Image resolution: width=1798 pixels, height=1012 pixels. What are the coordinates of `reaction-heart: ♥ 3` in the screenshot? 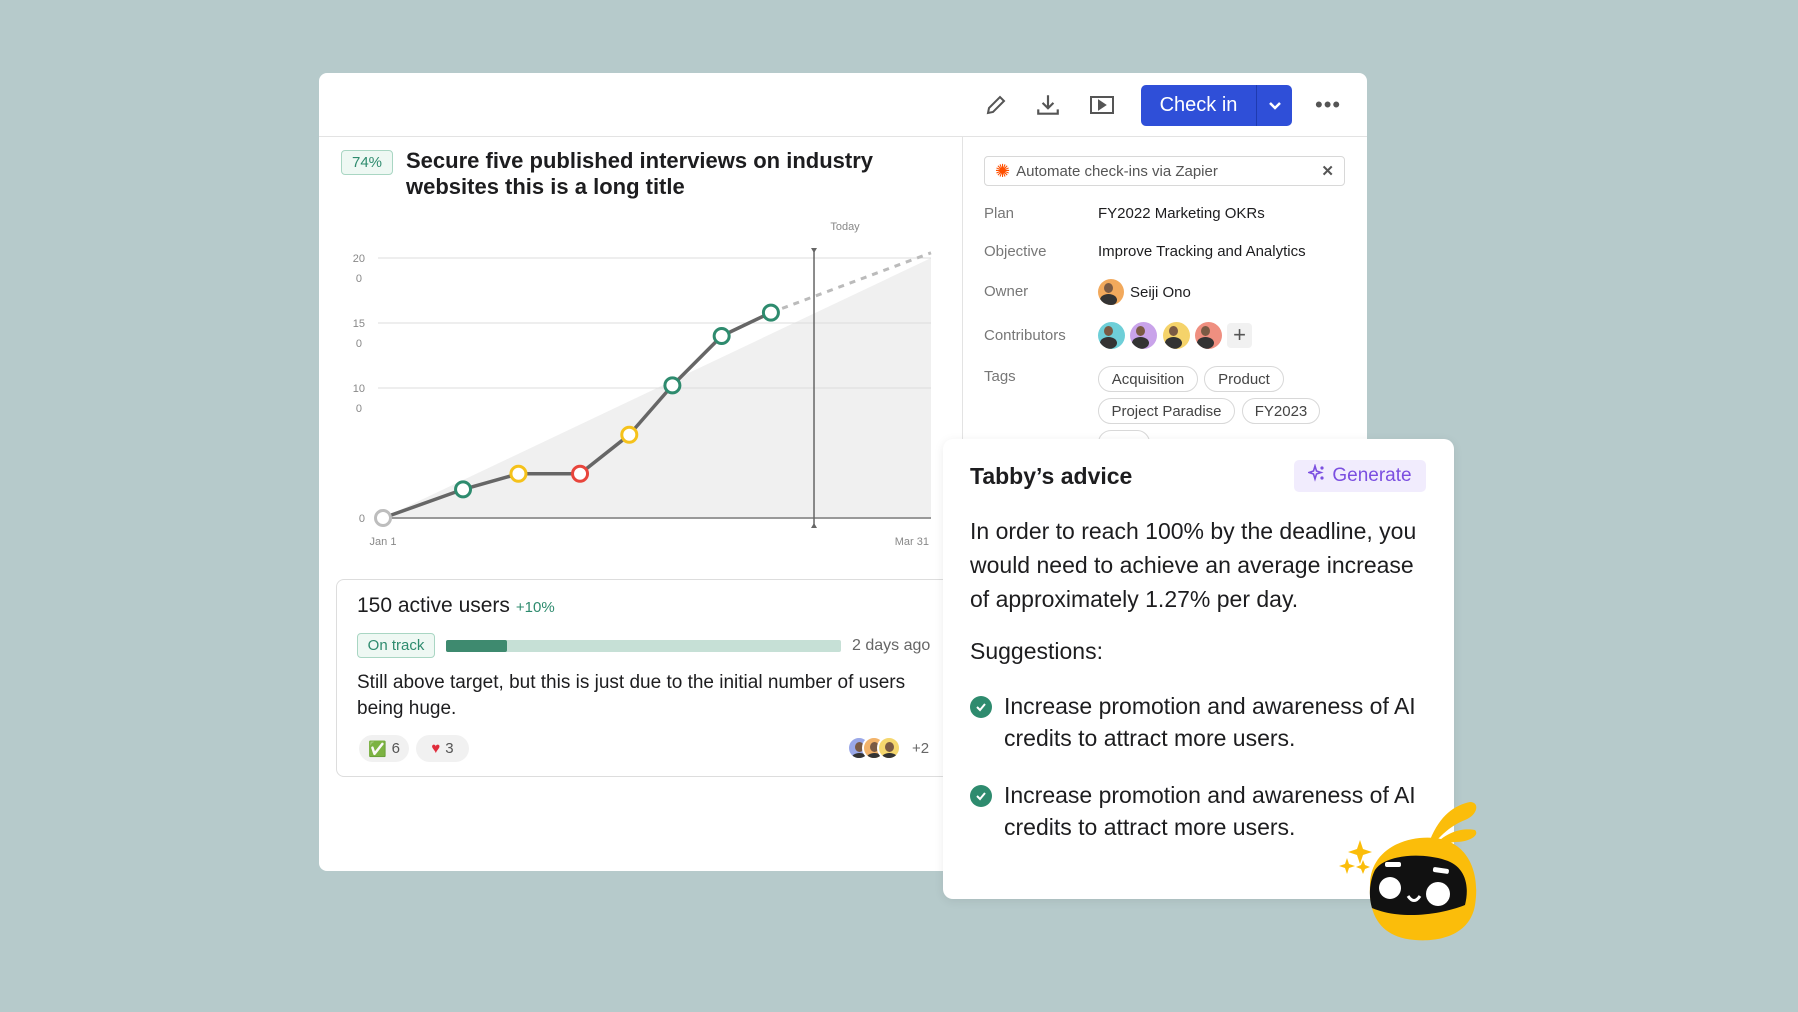 It's located at (442, 748).